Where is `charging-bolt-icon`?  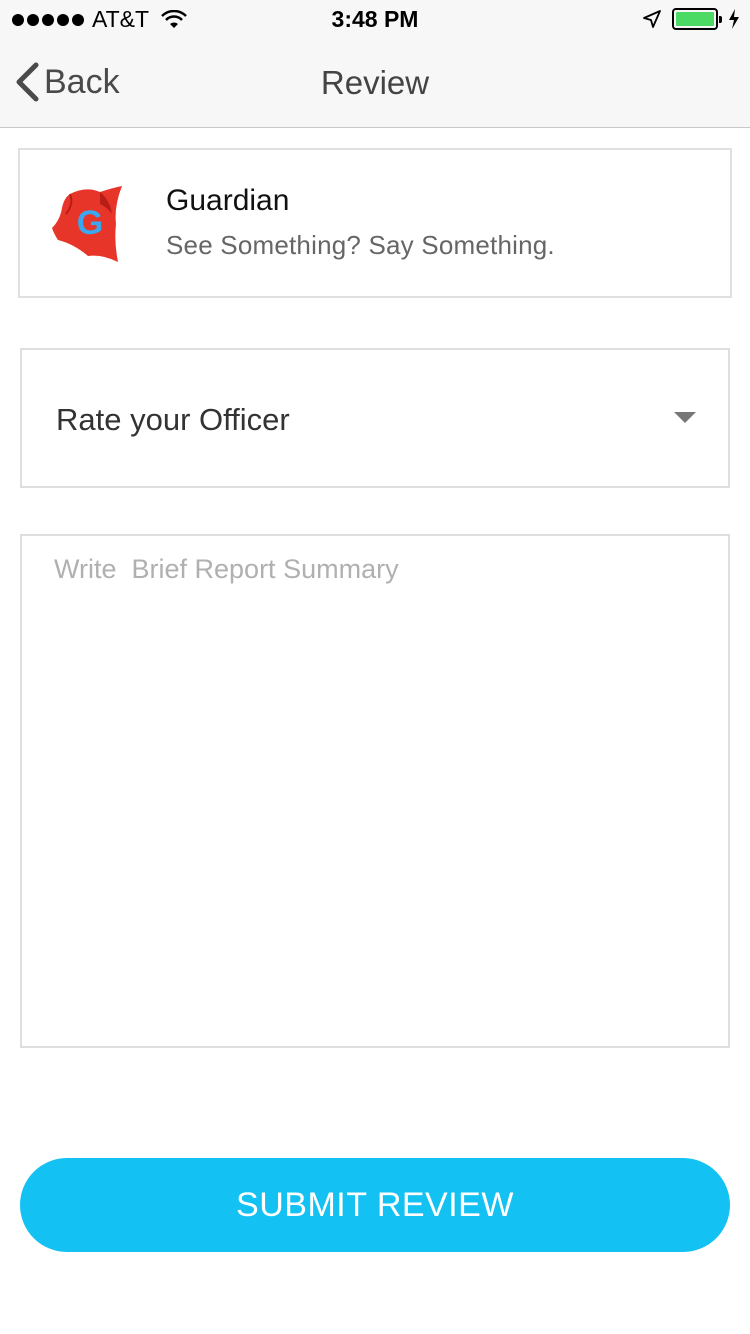
charging-bolt-icon is located at coordinates (734, 19).